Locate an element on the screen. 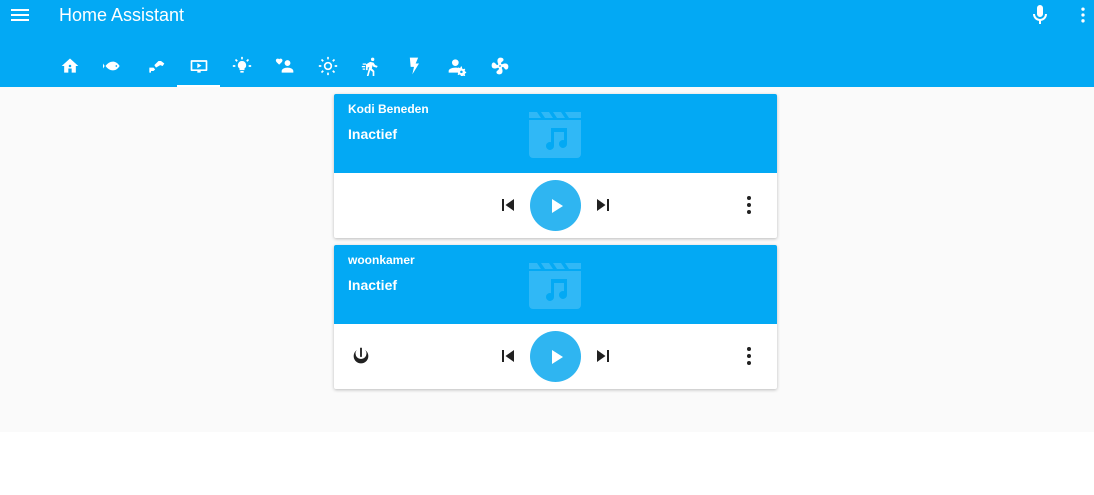 The height and width of the screenshot is (495, 1094). view-tabs is located at coordinates (284, 65).